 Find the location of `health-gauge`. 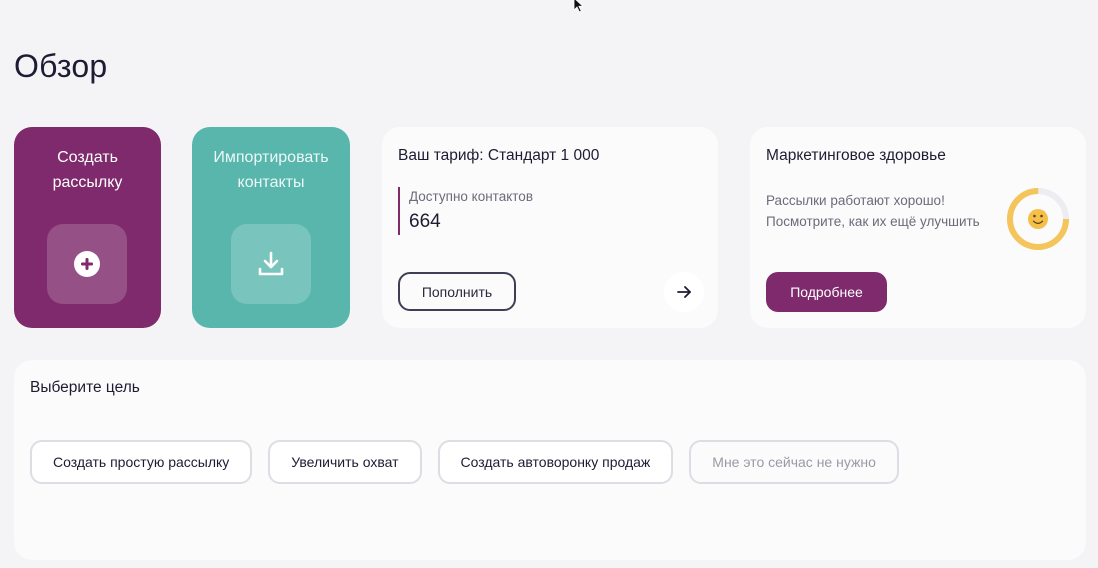

health-gauge is located at coordinates (1038, 219).